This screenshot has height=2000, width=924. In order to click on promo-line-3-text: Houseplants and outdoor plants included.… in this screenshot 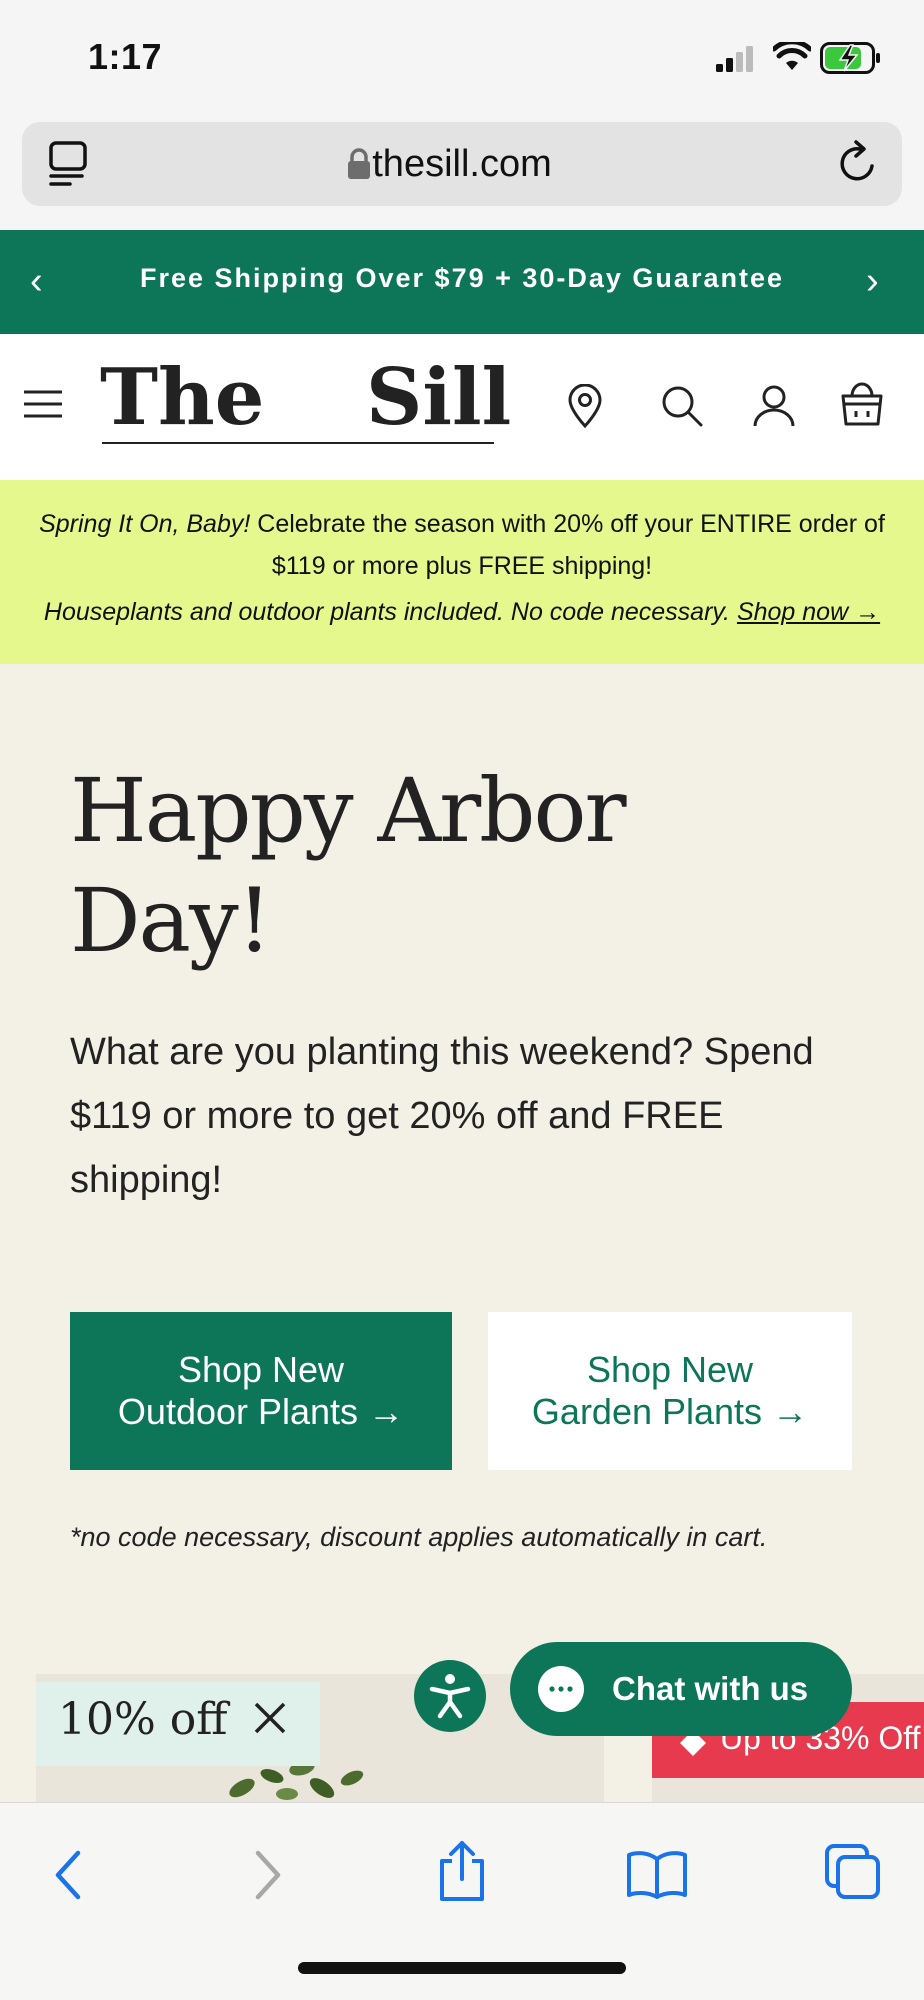, I will do `click(390, 612)`.